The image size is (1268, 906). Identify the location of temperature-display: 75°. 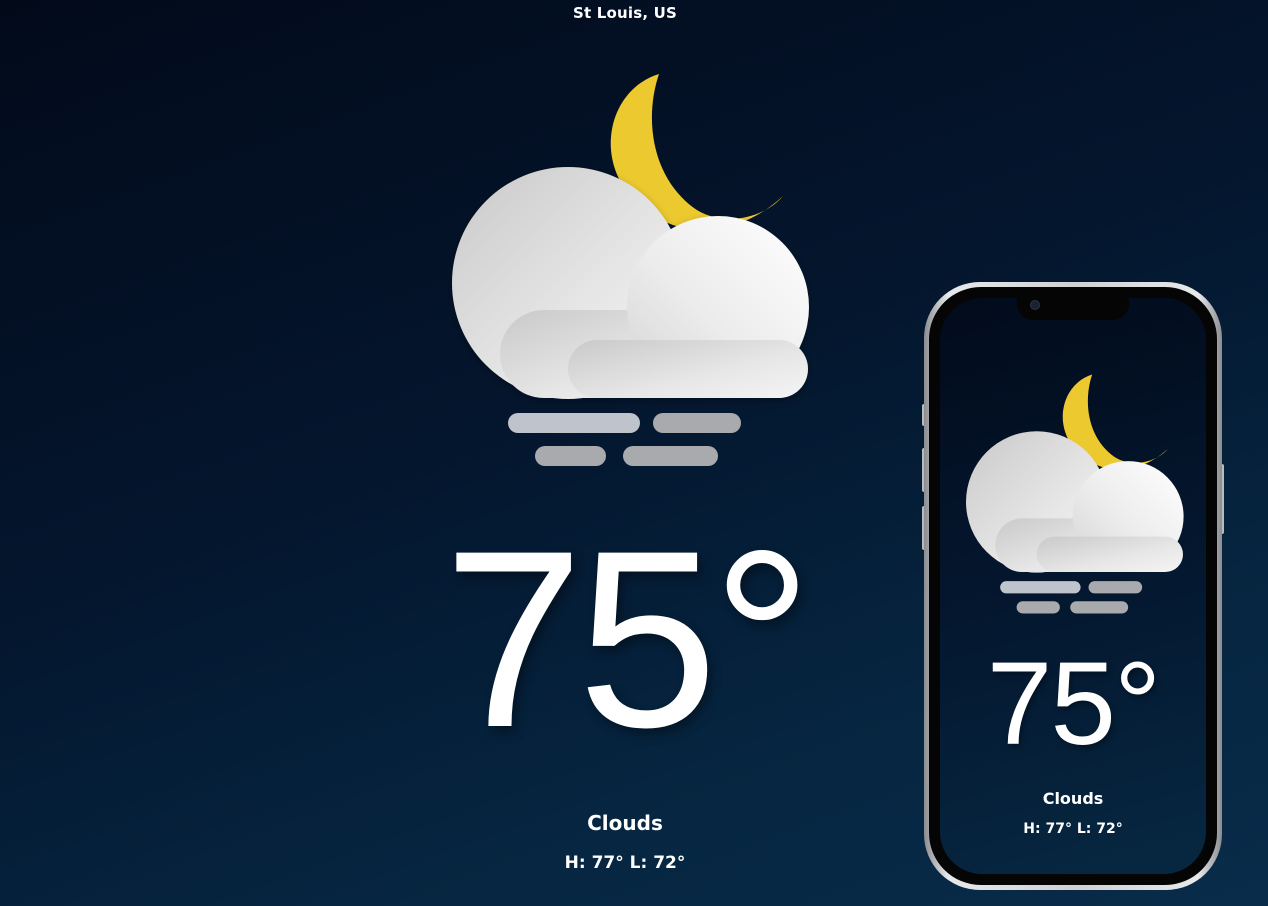
(627, 639).